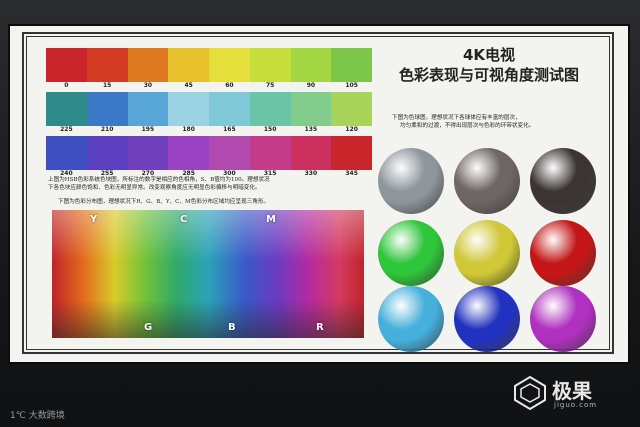 This screenshot has height=427, width=640. Describe the element at coordinates (148, 129) in the screenshot. I see `hue-label: 195` at that location.